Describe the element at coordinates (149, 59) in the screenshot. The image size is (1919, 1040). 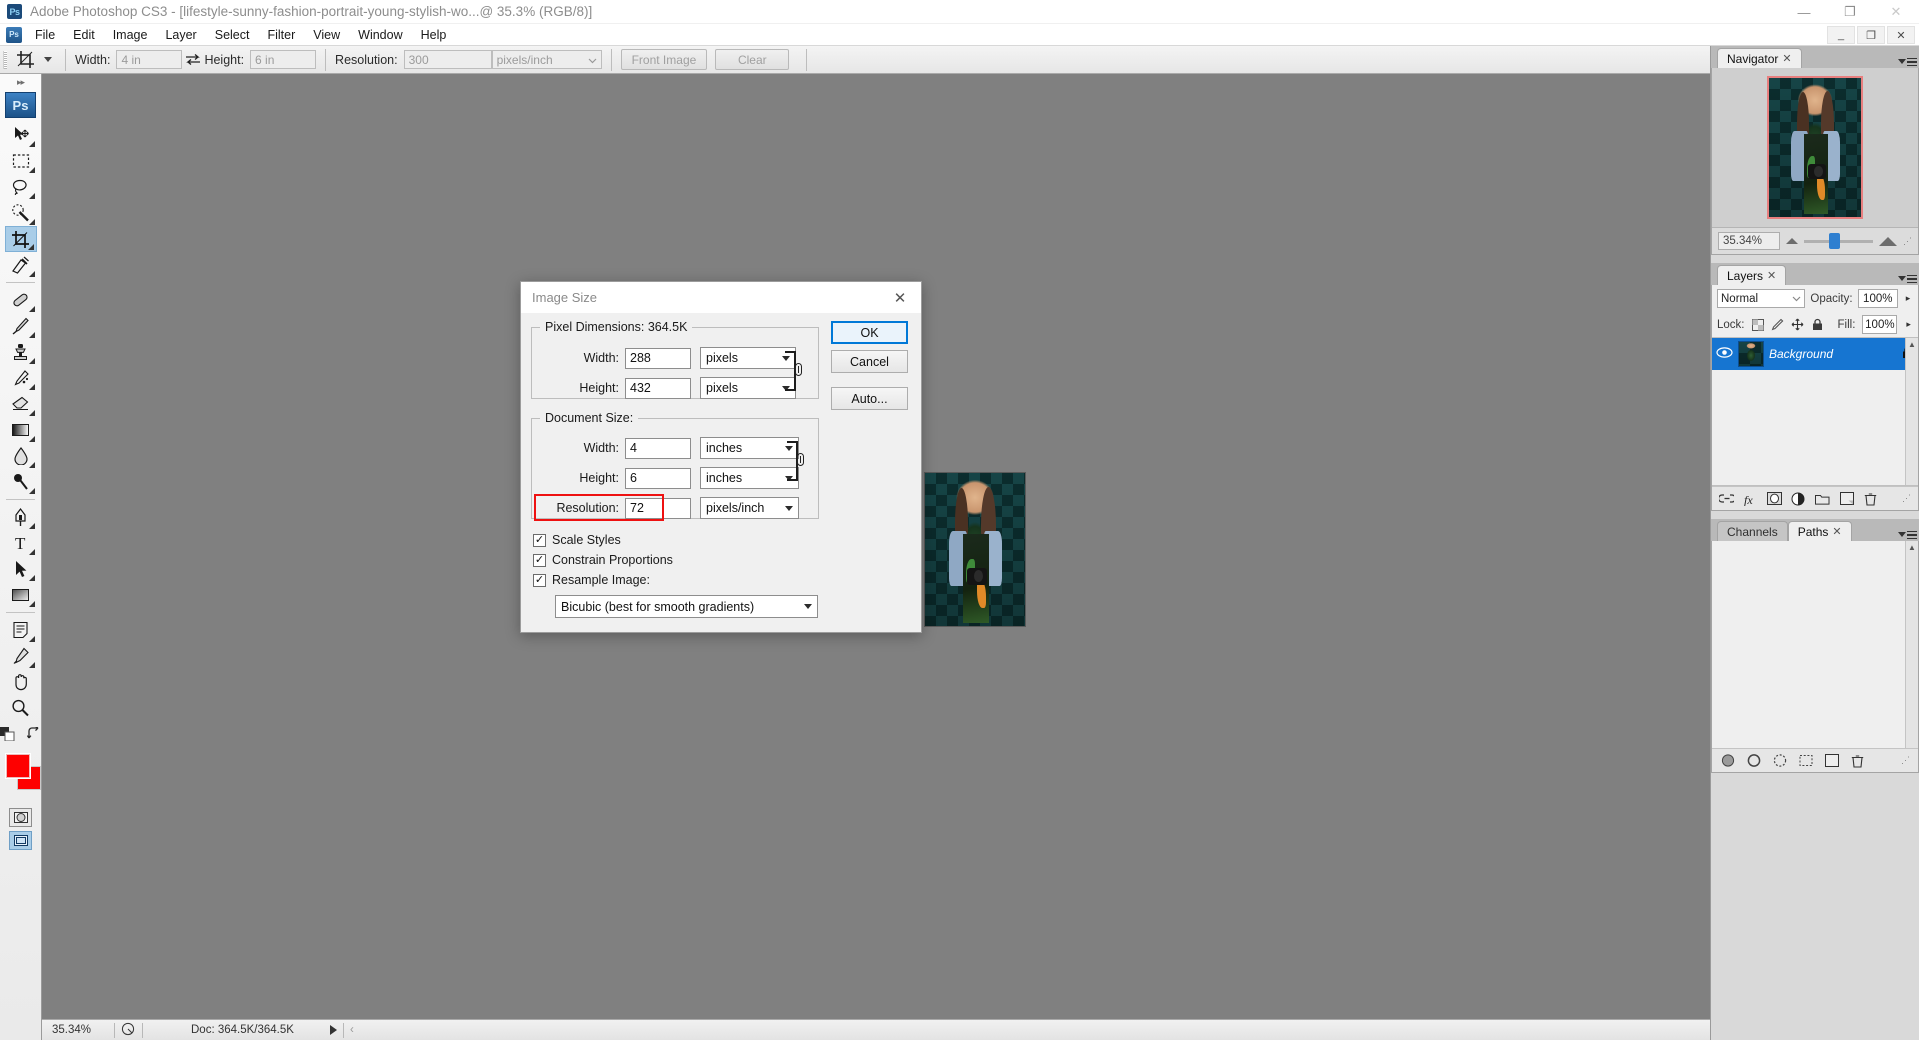
I see `crop-width-input: 4 in` at that location.